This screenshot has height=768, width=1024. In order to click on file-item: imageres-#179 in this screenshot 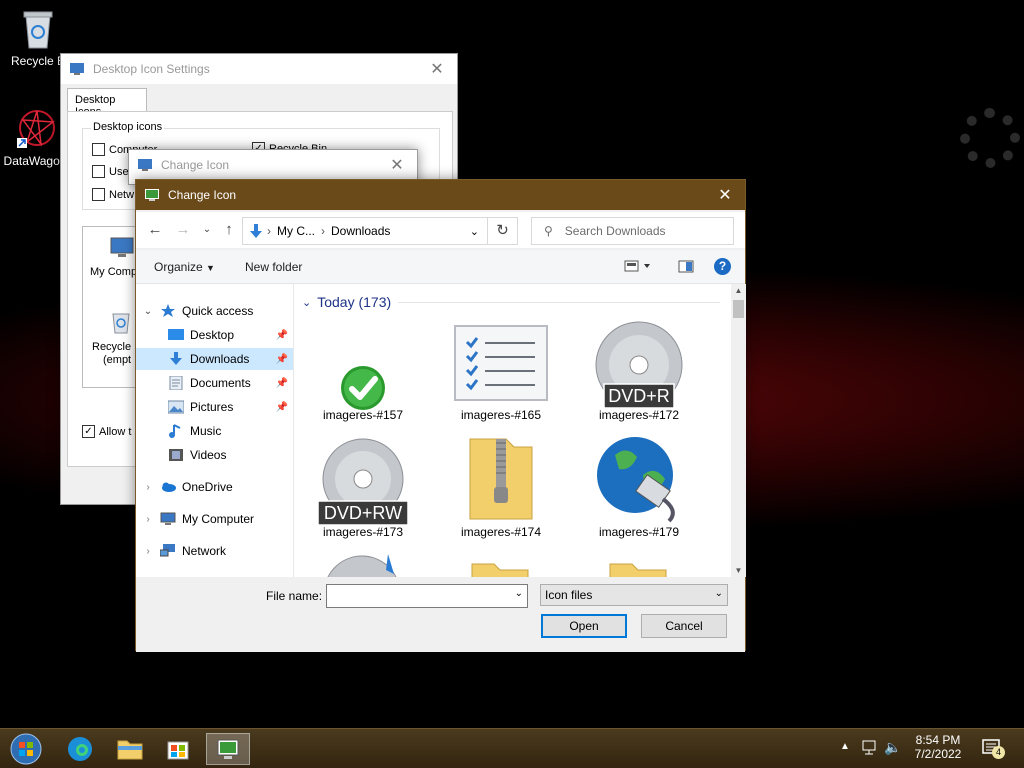, I will do `click(639, 484)`.